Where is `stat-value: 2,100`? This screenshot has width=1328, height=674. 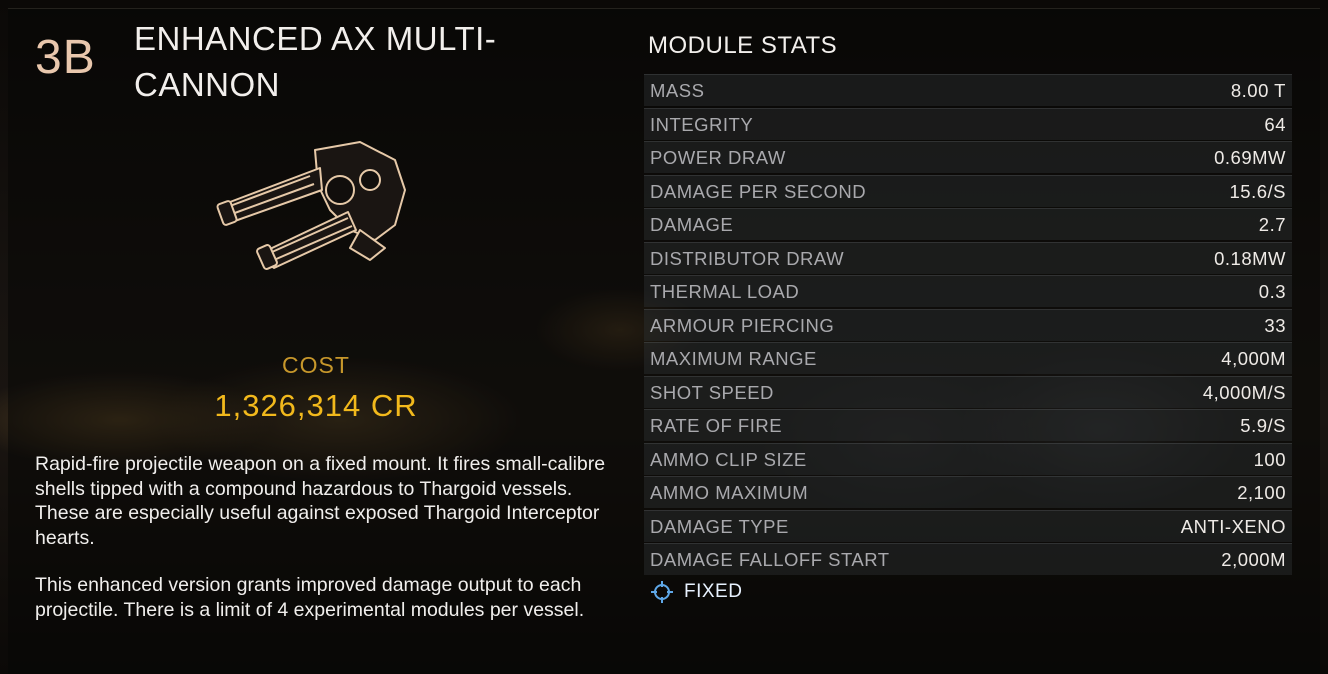
stat-value: 2,100 is located at coordinates (1261, 492).